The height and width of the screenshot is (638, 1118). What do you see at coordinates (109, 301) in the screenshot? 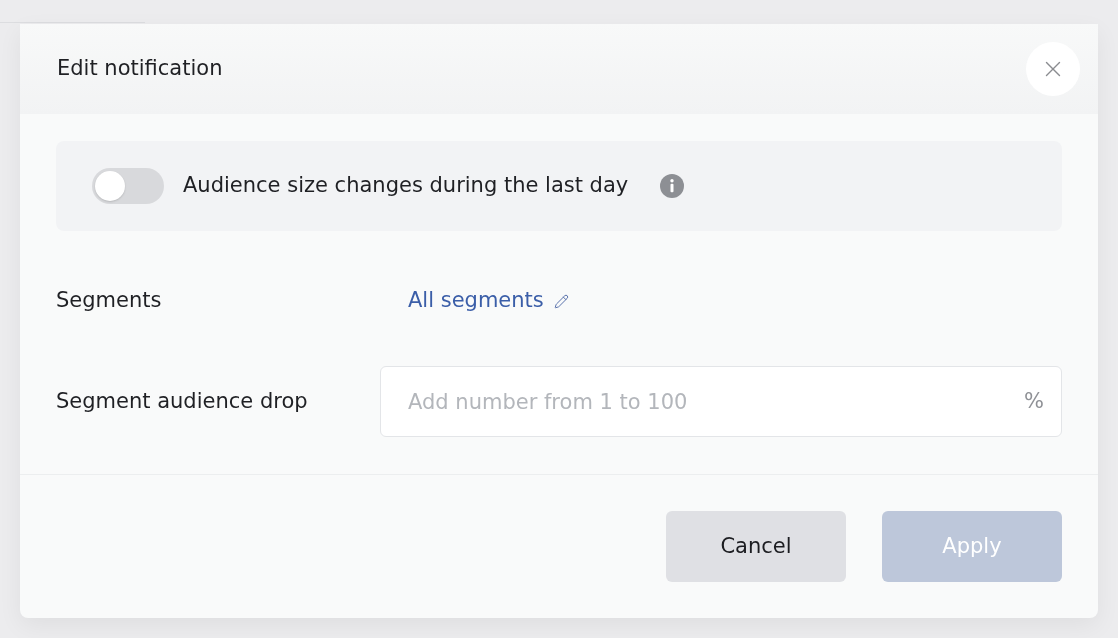
I see `field-label: Segments` at bounding box center [109, 301].